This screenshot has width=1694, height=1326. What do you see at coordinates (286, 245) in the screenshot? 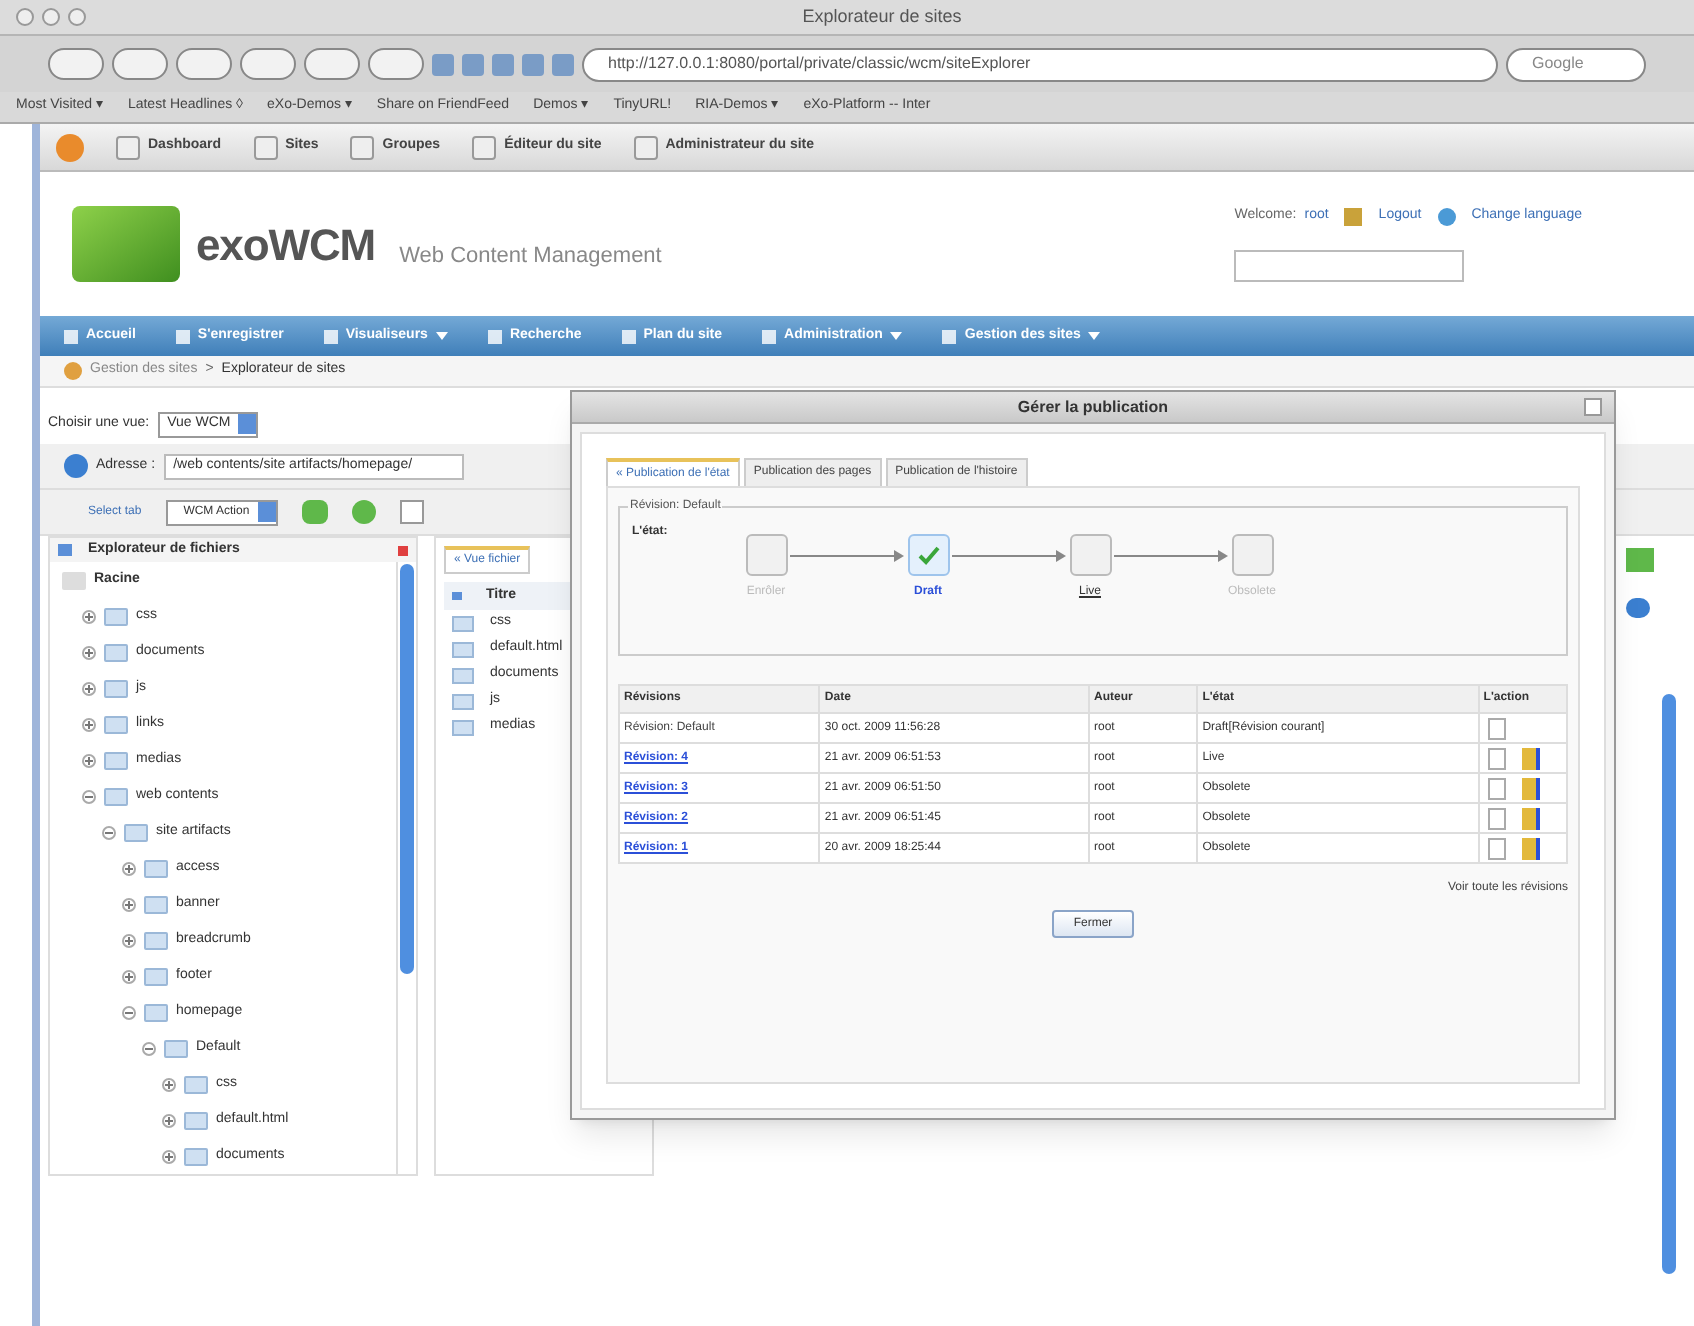
I see `logo-text: exoWCM` at bounding box center [286, 245].